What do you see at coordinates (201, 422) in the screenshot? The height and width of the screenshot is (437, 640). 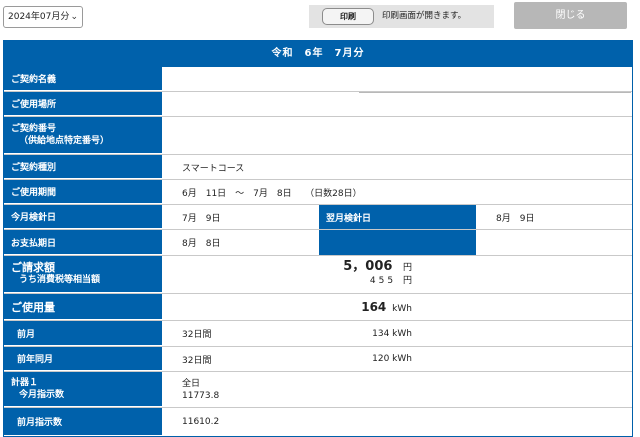 I see `value-prev-reading: 11610.2` at bounding box center [201, 422].